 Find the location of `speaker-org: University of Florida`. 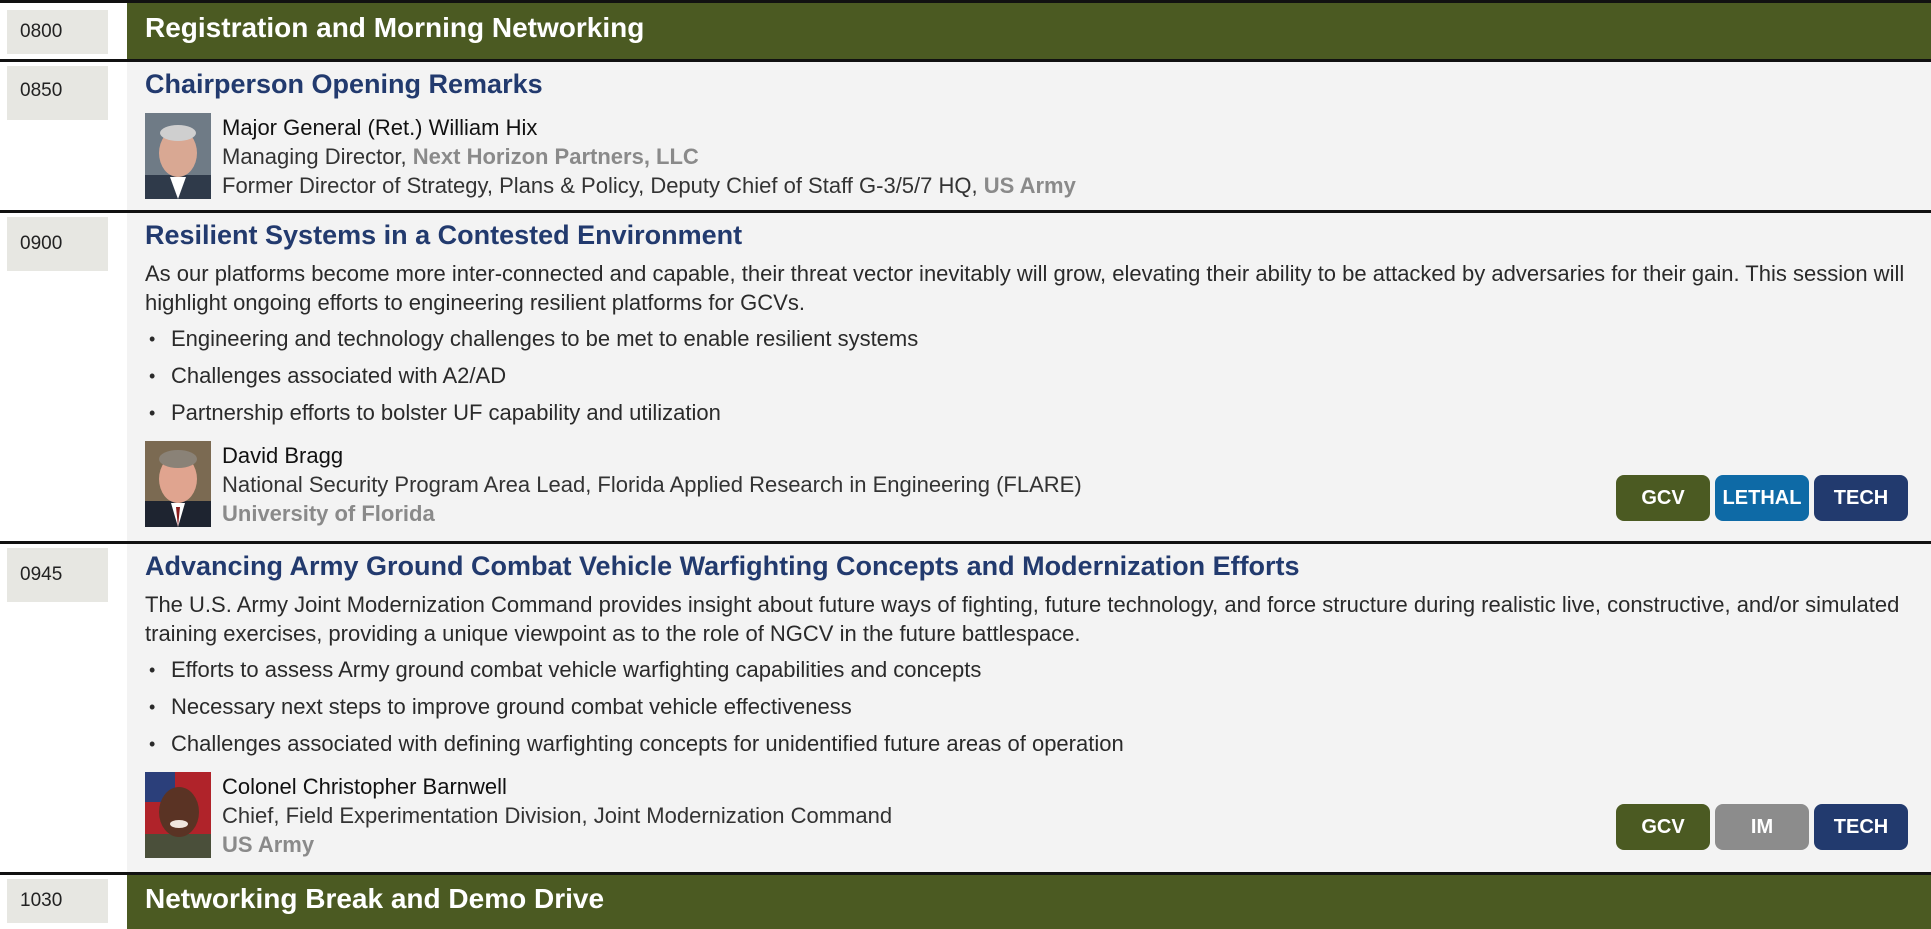

speaker-org: University of Florida is located at coordinates (328, 513).